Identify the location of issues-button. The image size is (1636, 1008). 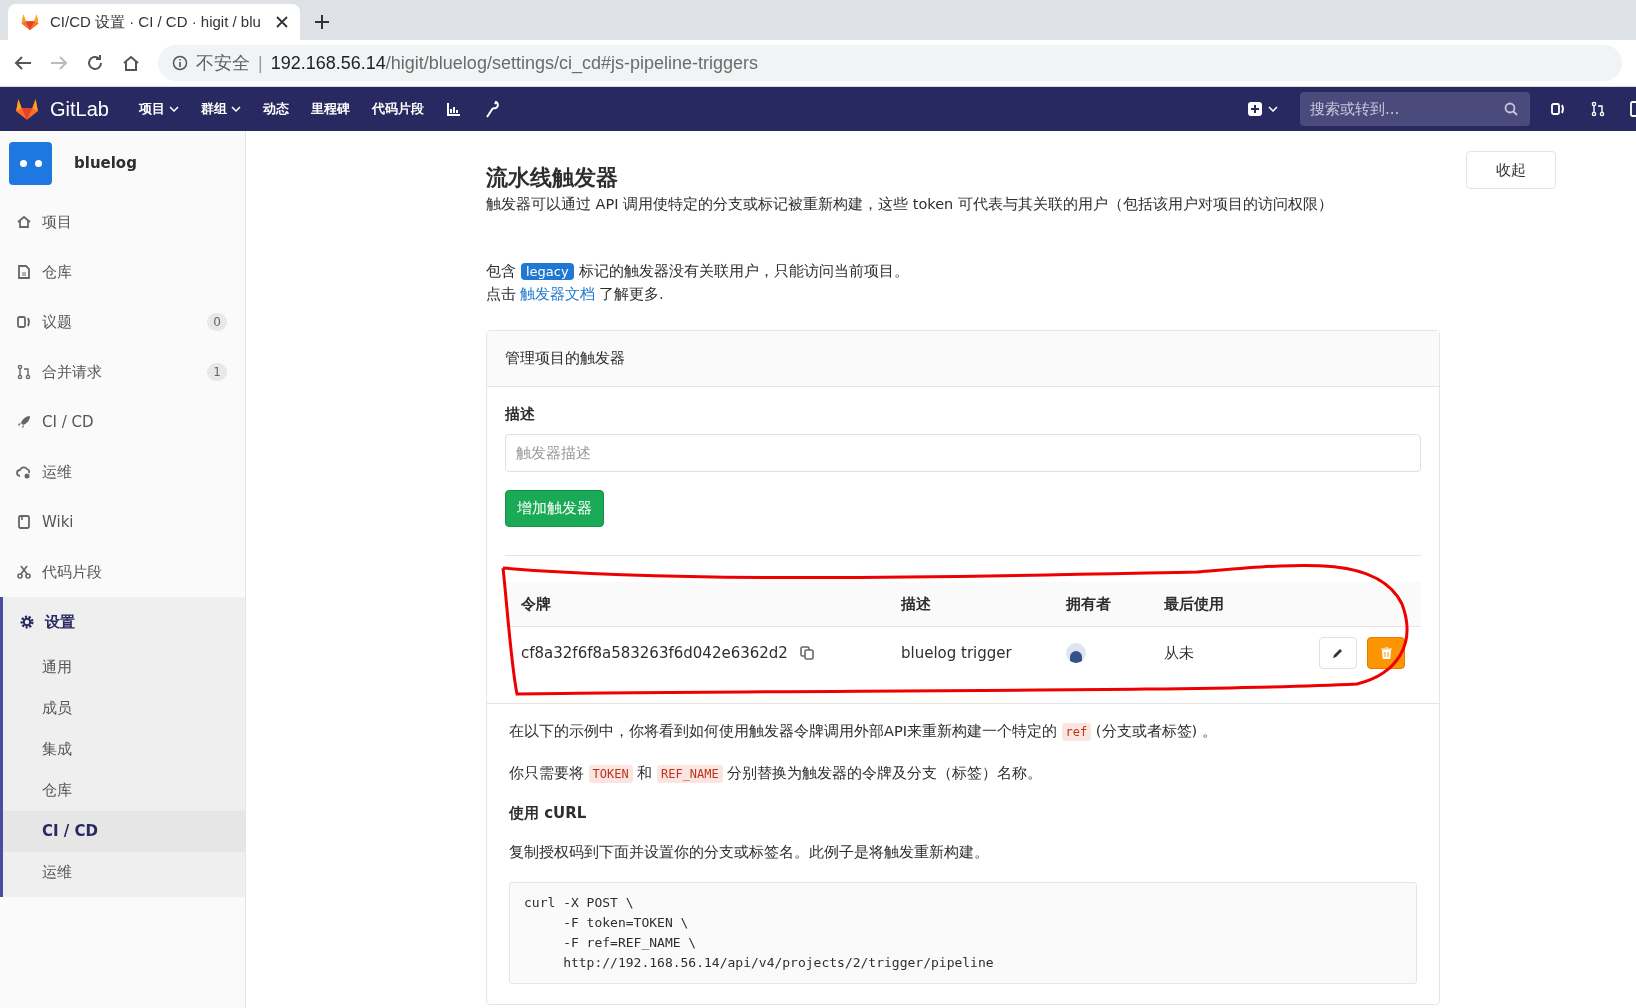
(1558, 109).